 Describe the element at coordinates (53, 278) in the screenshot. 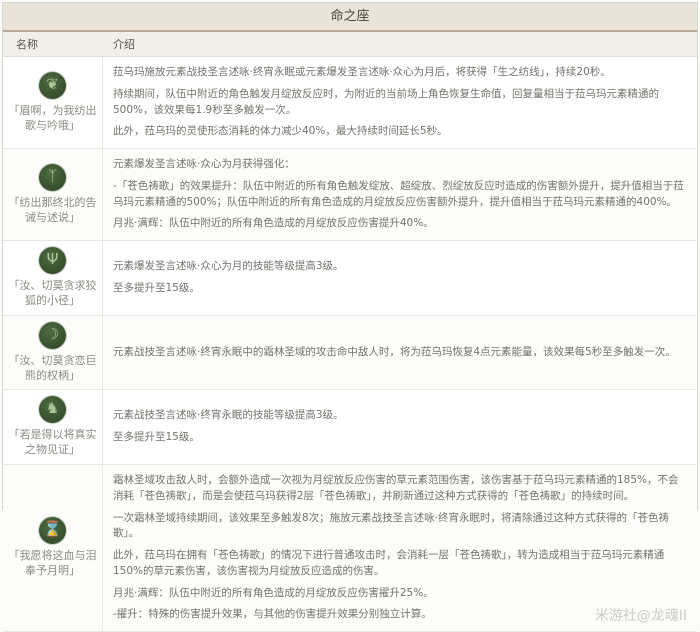

I see `constellation-name-cell: Ψ 「汝、切莫贪求狡狐的小径」` at that location.